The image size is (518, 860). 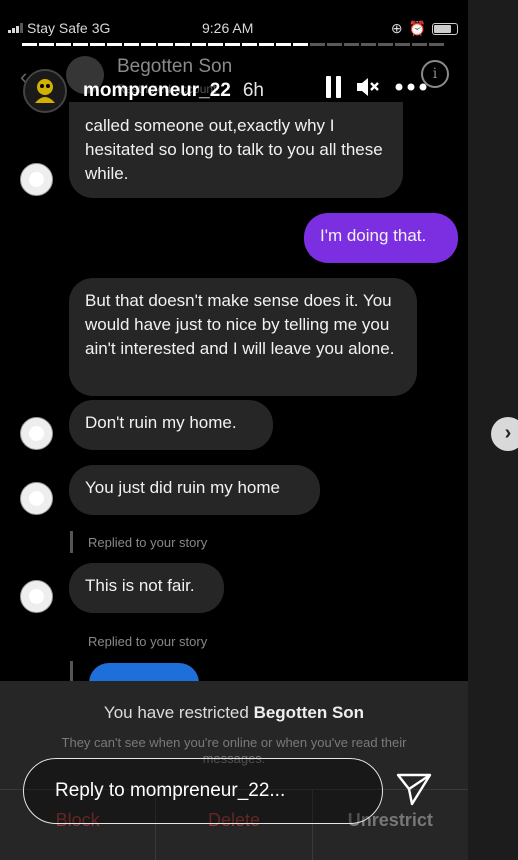 I want to click on message-bubble-outgoing: I'm doing that., so click(x=381, y=238).